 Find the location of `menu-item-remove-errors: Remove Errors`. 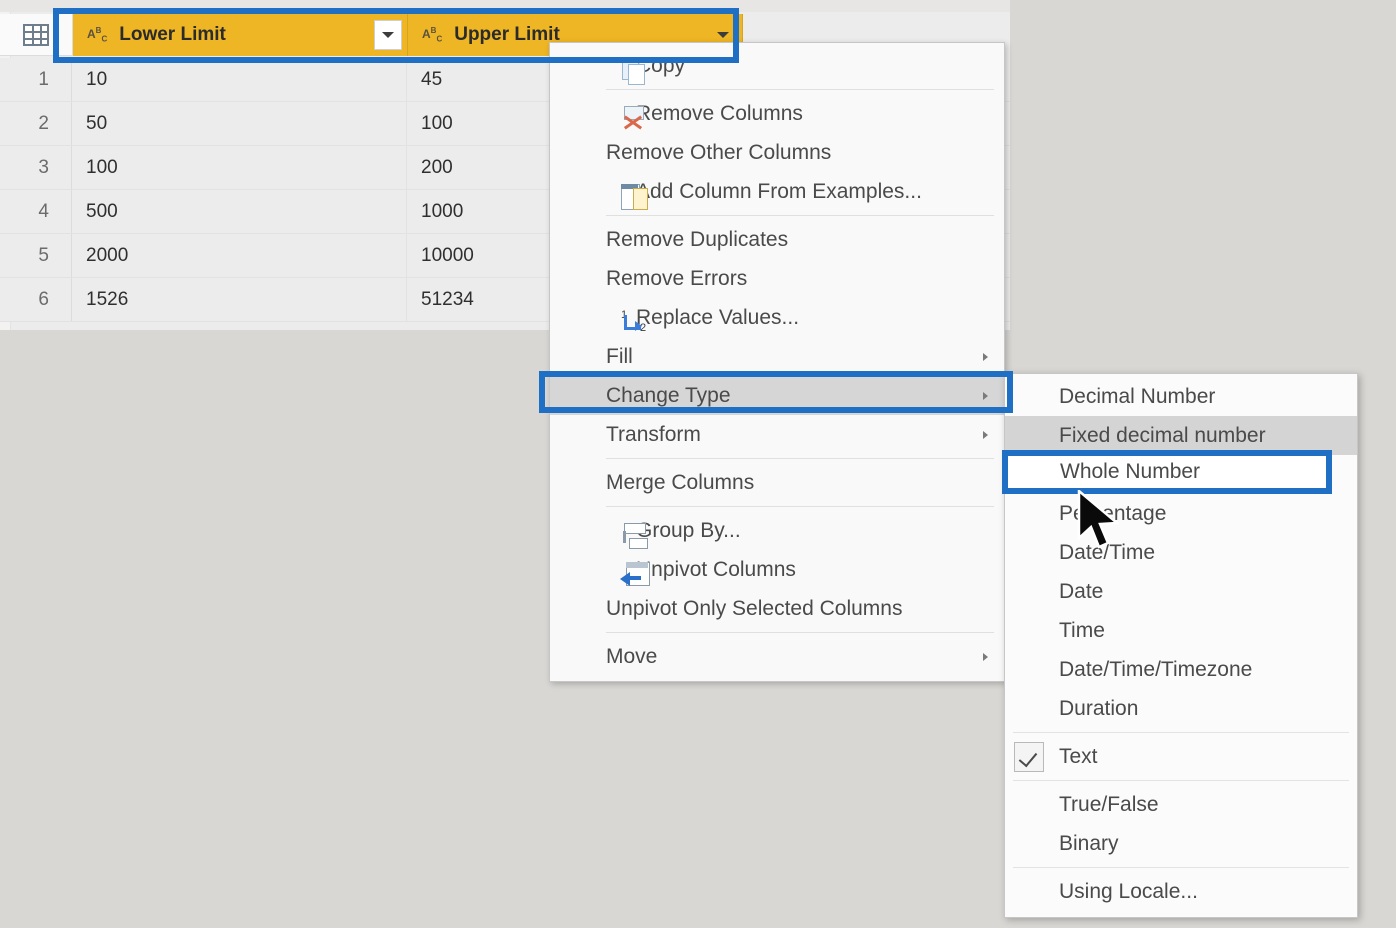

menu-item-remove-errors: Remove Errors is located at coordinates (777, 278).